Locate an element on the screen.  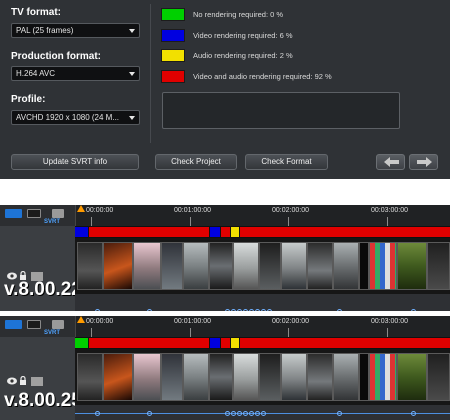
ruler-label: 00:00:00 is located at coordinates (100, 210).